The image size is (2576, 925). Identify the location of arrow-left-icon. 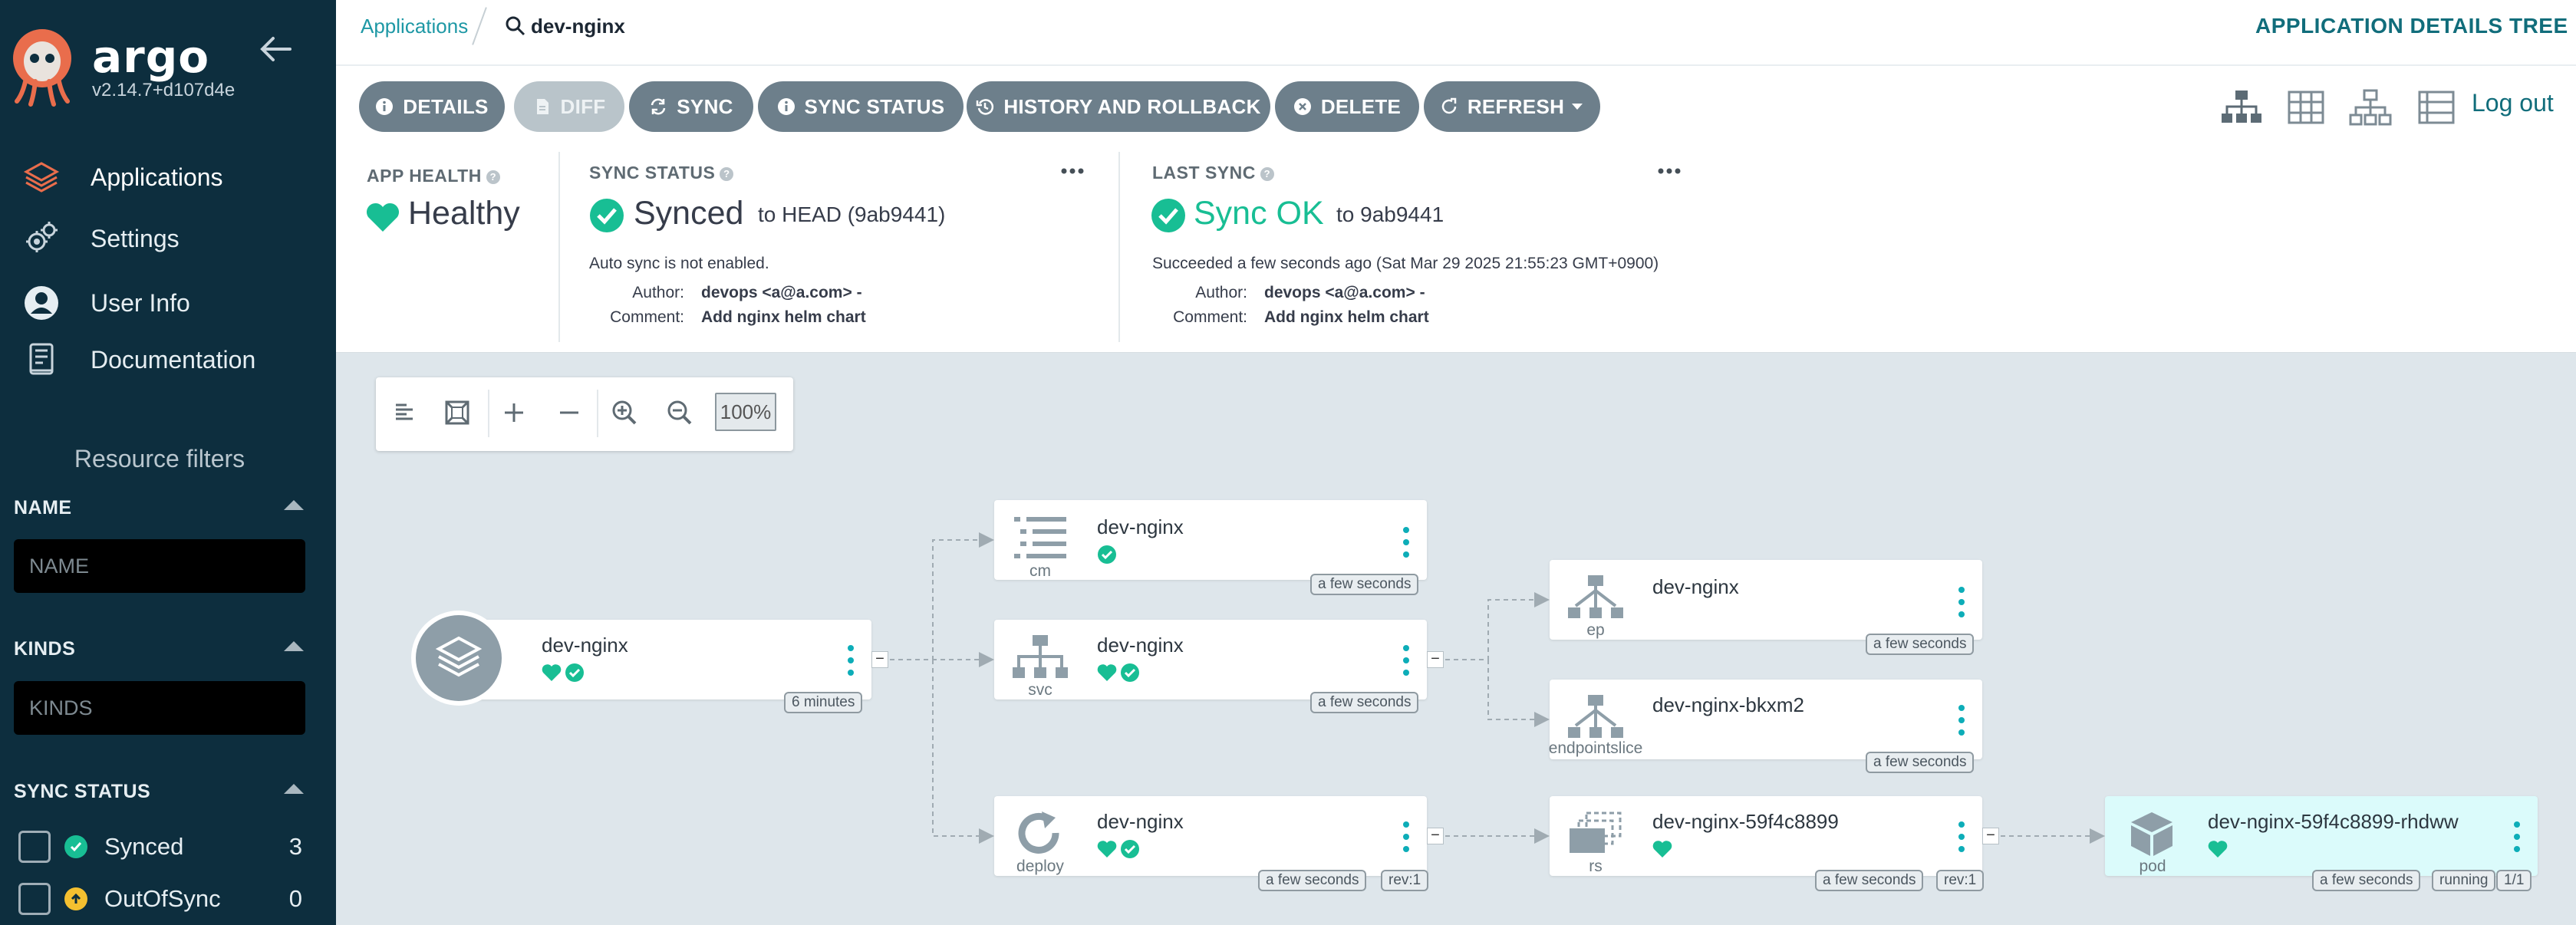
(276, 49).